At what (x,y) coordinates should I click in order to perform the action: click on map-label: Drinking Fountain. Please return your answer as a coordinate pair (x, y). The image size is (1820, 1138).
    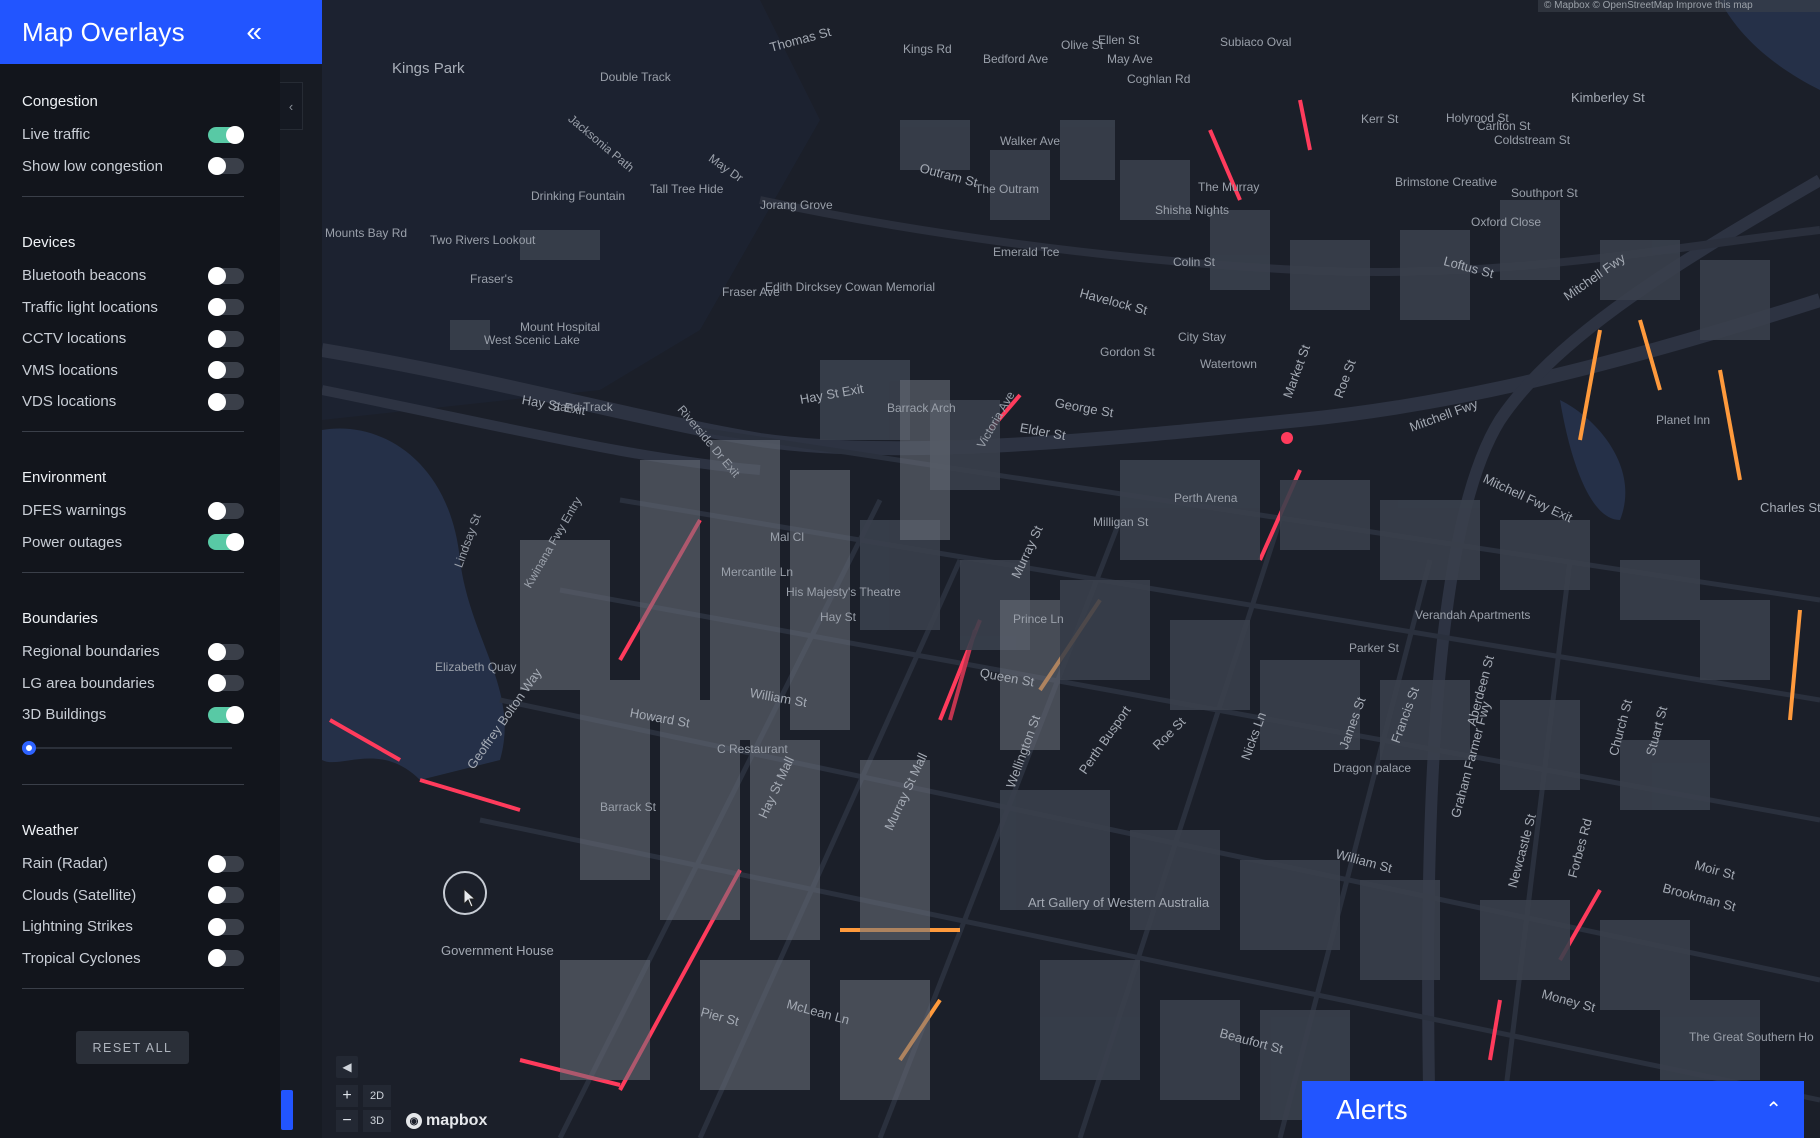
    Looking at the image, I should click on (578, 196).